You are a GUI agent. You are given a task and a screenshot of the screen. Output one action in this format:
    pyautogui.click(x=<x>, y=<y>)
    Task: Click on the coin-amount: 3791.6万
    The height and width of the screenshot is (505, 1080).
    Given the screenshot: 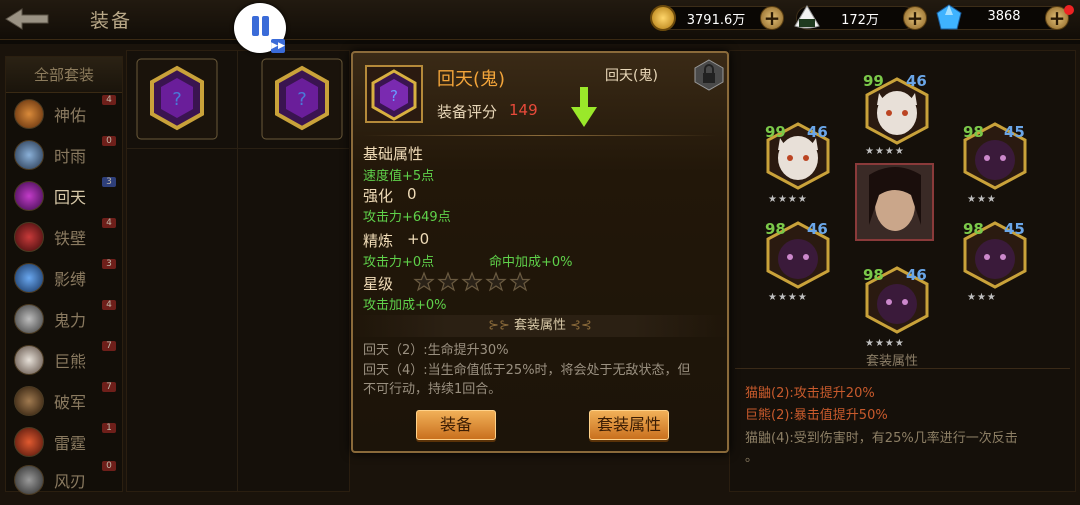 What is the action you would take?
    pyautogui.click(x=716, y=20)
    